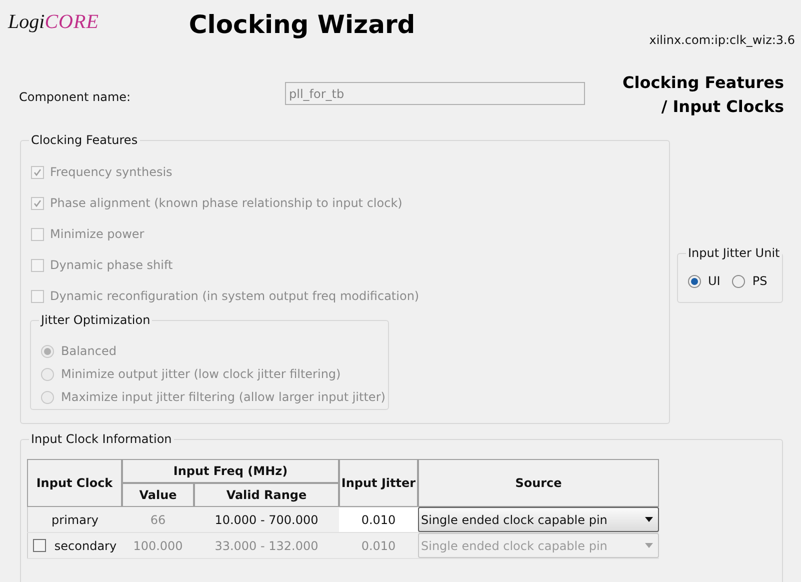 The image size is (801, 582). What do you see at coordinates (75, 520) in the screenshot?
I see `table-cell-text: primary` at bounding box center [75, 520].